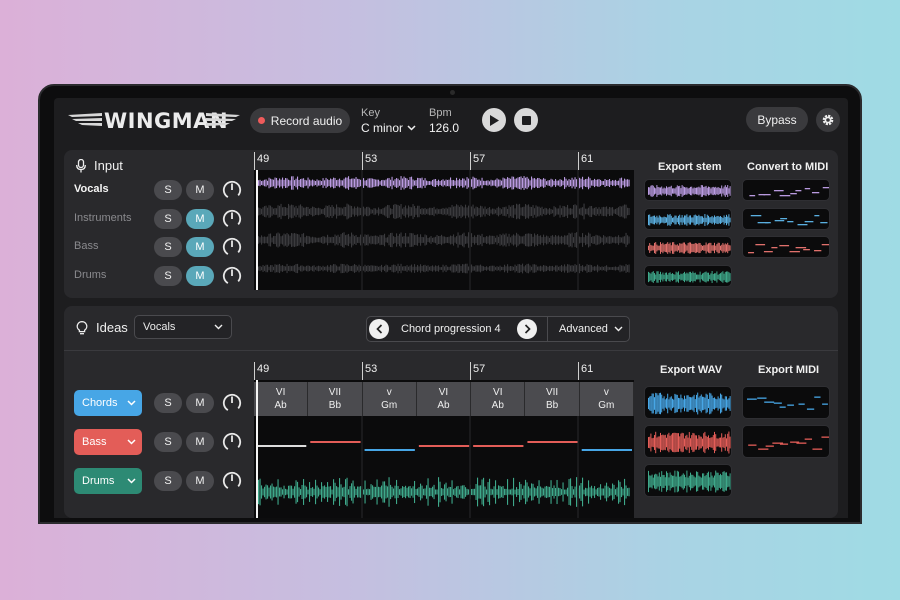 The image size is (900, 600). I want to click on camera-dot, so click(452, 92).